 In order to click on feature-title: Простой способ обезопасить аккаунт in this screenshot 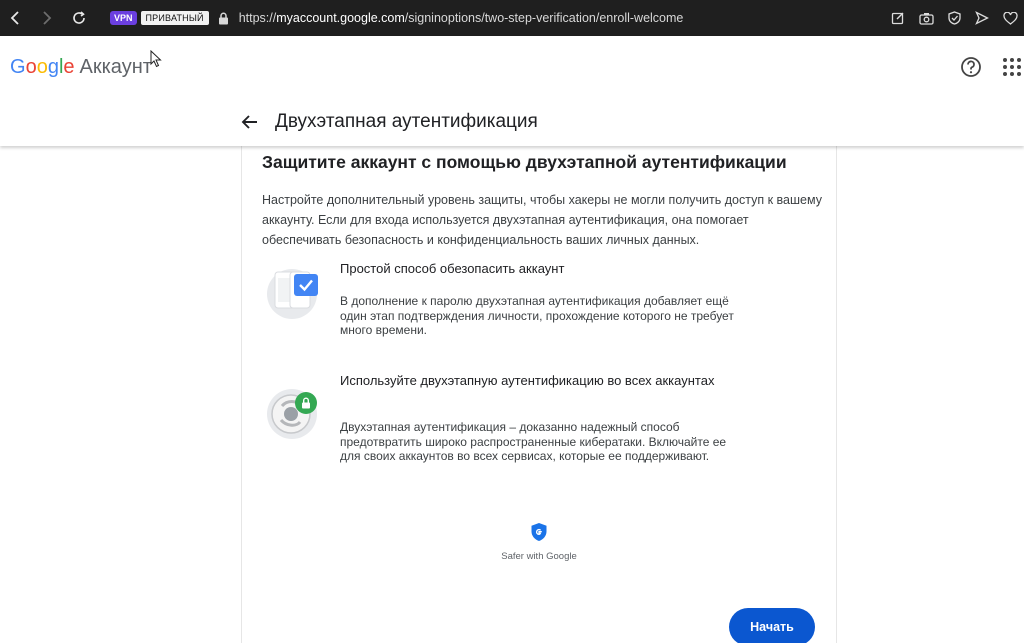, I will do `click(452, 268)`.